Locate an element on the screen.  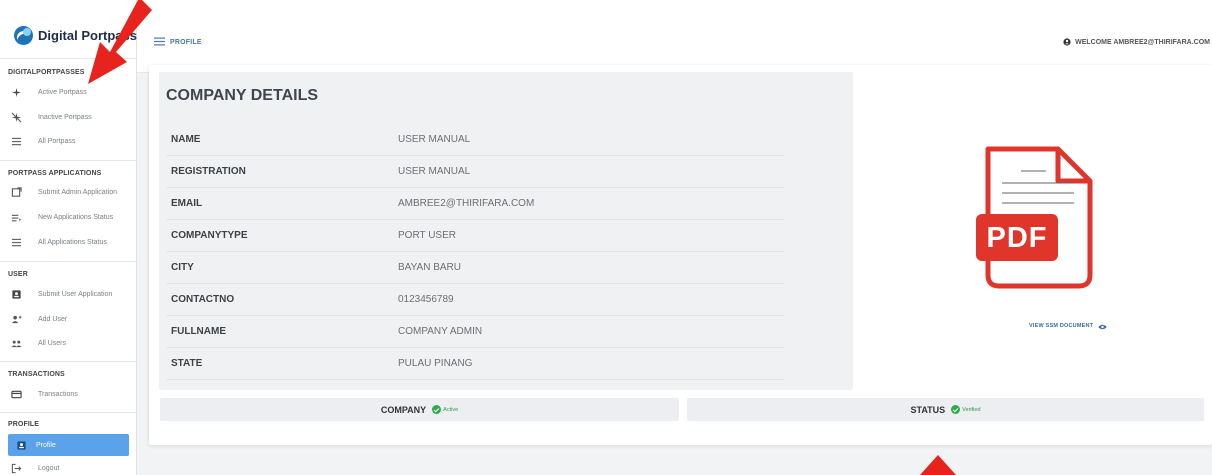
detail-key: NAME is located at coordinates (186, 139).